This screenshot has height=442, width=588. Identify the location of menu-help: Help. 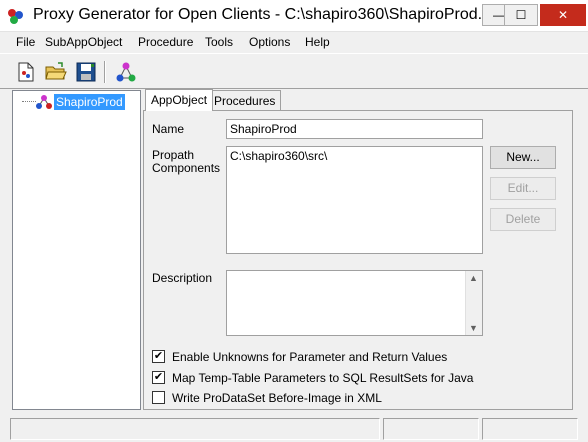
(317, 42).